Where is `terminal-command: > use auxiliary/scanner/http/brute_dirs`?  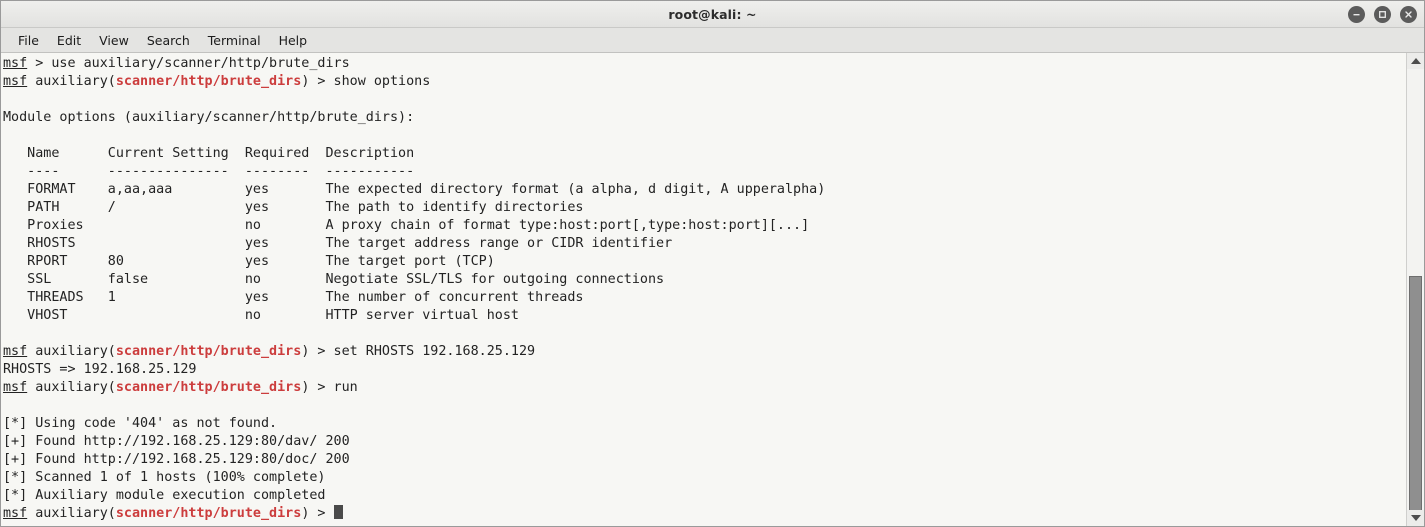
terminal-command: > use auxiliary/scanner/http/brute_dirs is located at coordinates (188, 63).